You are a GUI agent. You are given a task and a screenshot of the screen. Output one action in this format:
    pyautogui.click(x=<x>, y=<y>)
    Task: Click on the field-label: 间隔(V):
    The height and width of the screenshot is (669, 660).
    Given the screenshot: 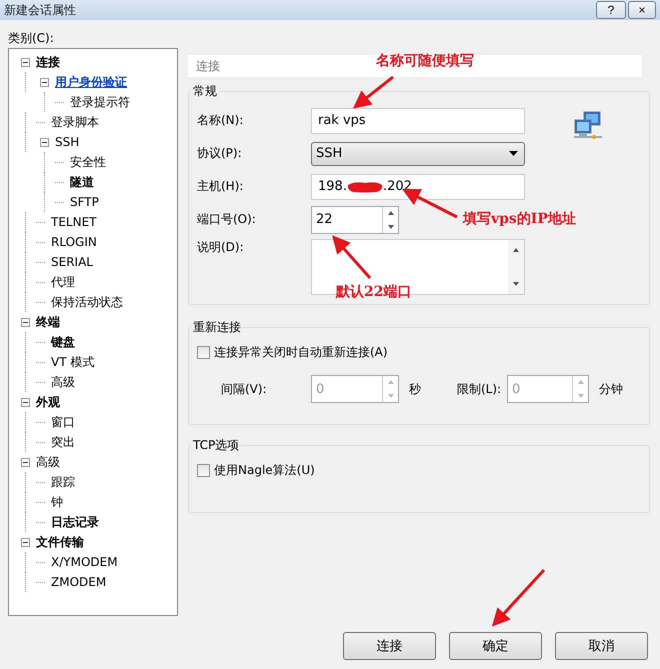 What is the action you would take?
    pyautogui.click(x=244, y=389)
    